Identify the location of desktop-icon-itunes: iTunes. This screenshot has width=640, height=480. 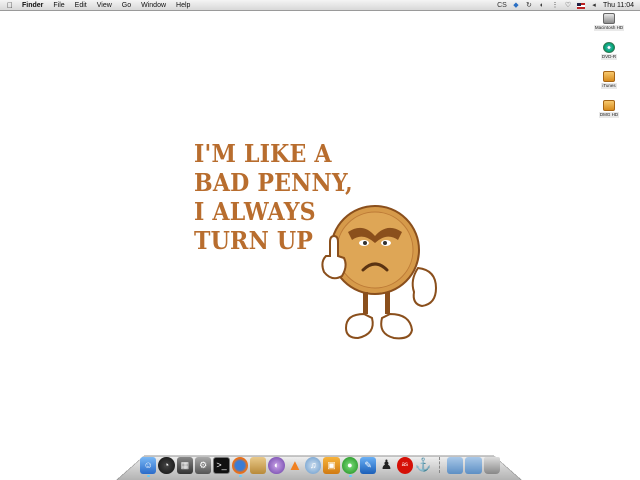
(609, 80).